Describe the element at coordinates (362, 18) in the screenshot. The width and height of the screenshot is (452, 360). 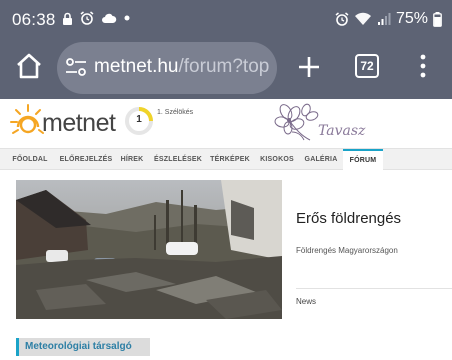
I see `wifi-icon` at that location.